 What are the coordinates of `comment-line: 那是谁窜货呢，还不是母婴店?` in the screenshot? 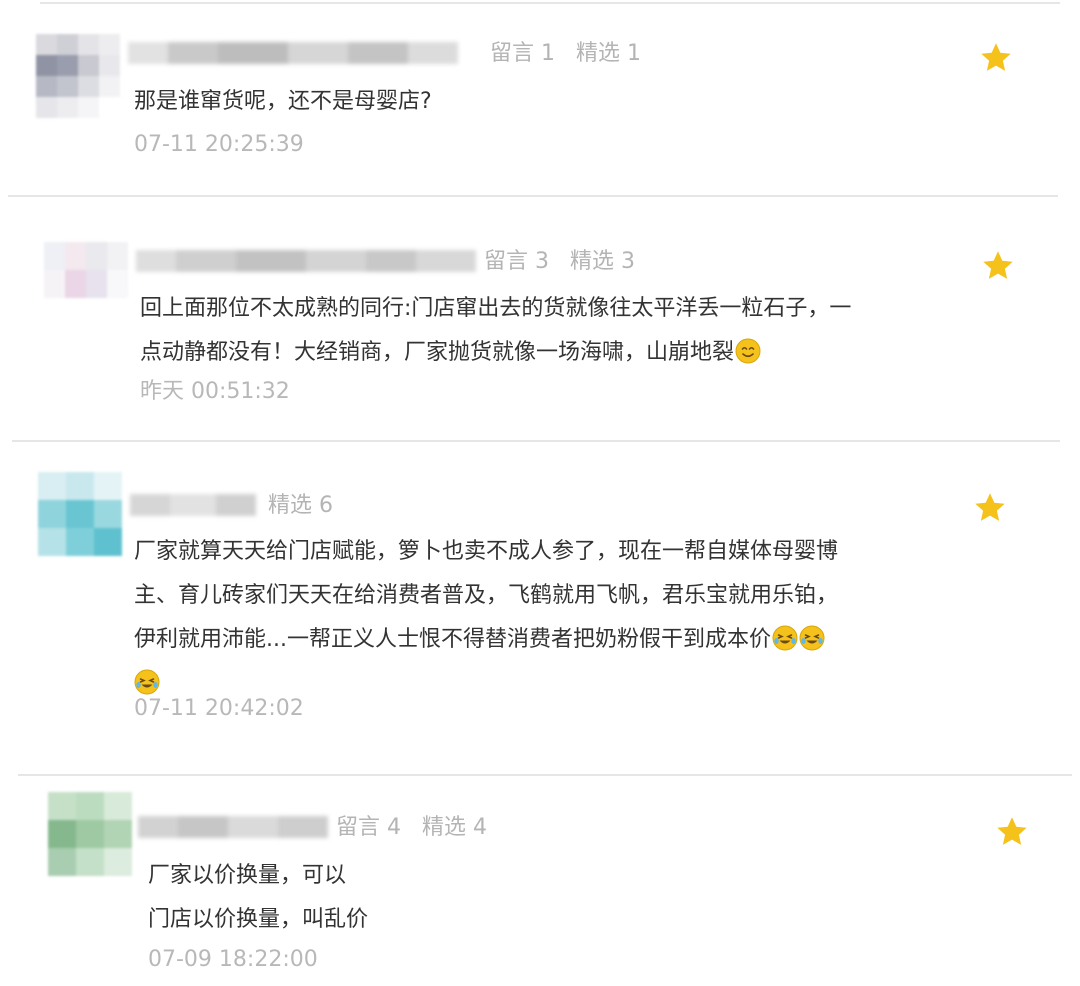 It's located at (283, 101).